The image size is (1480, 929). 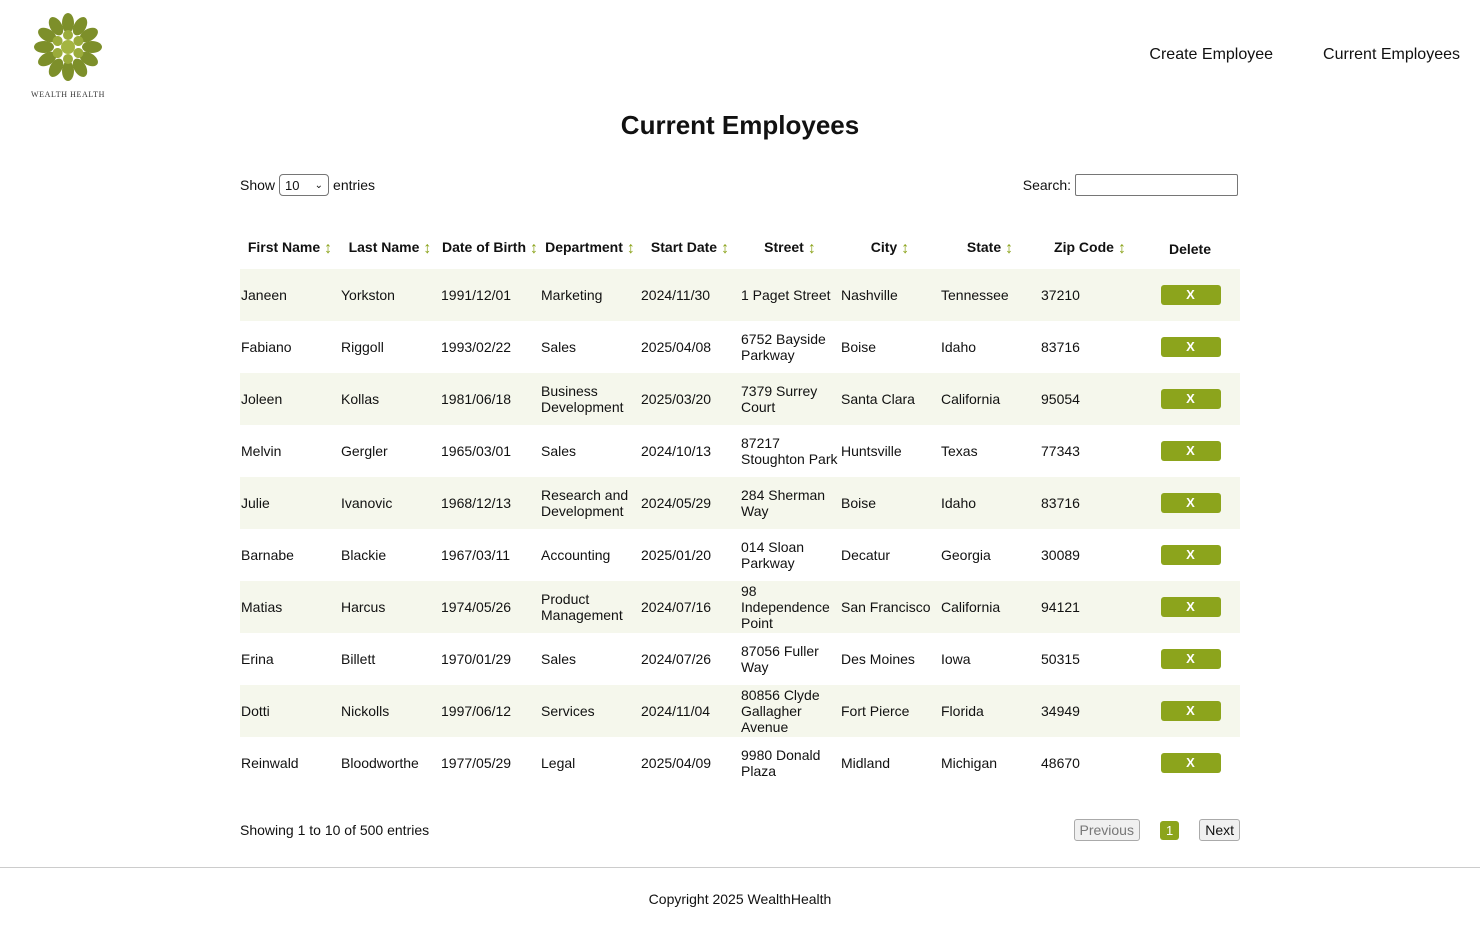 What do you see at coordinates (790, 711) in the screenshot?
I see `cell-street: 80856 Clyde Gallagher Avenue` at bounding box center [790, 711].